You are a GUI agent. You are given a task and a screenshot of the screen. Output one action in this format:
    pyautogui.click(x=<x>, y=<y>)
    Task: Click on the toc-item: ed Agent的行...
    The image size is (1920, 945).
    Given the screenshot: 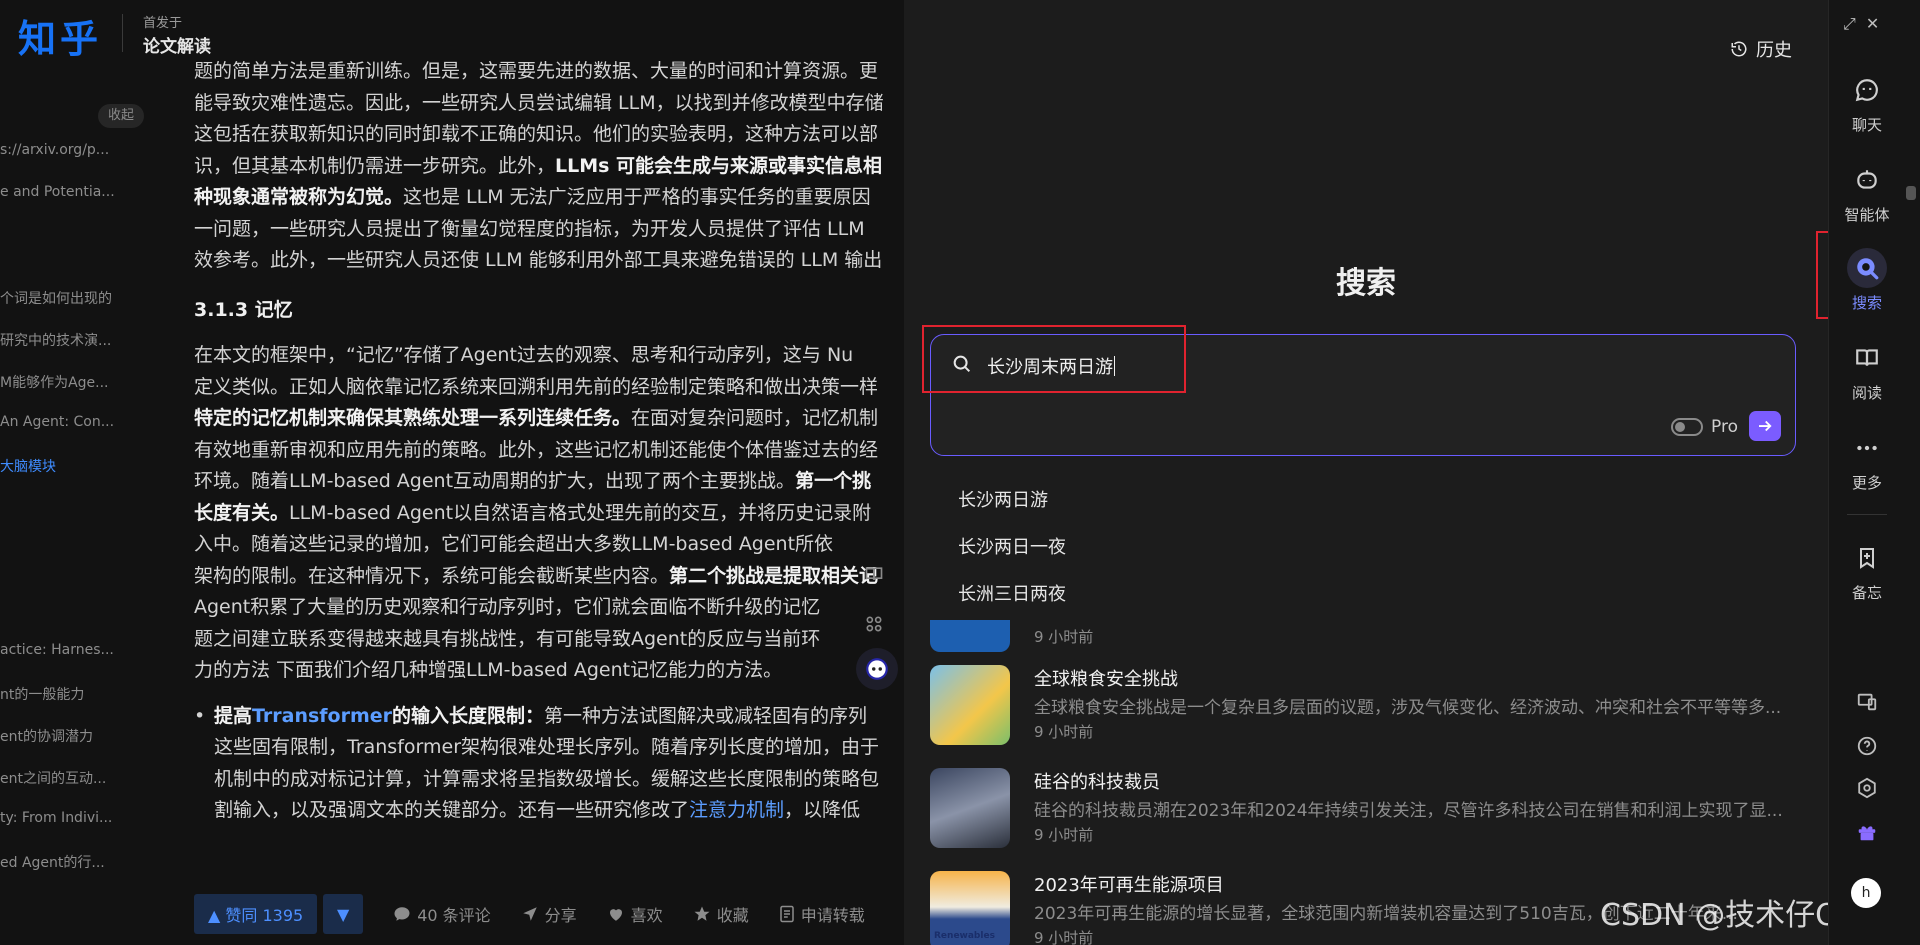 What is the action you would take?
    pyautogui.click(x=75, y=862)
    